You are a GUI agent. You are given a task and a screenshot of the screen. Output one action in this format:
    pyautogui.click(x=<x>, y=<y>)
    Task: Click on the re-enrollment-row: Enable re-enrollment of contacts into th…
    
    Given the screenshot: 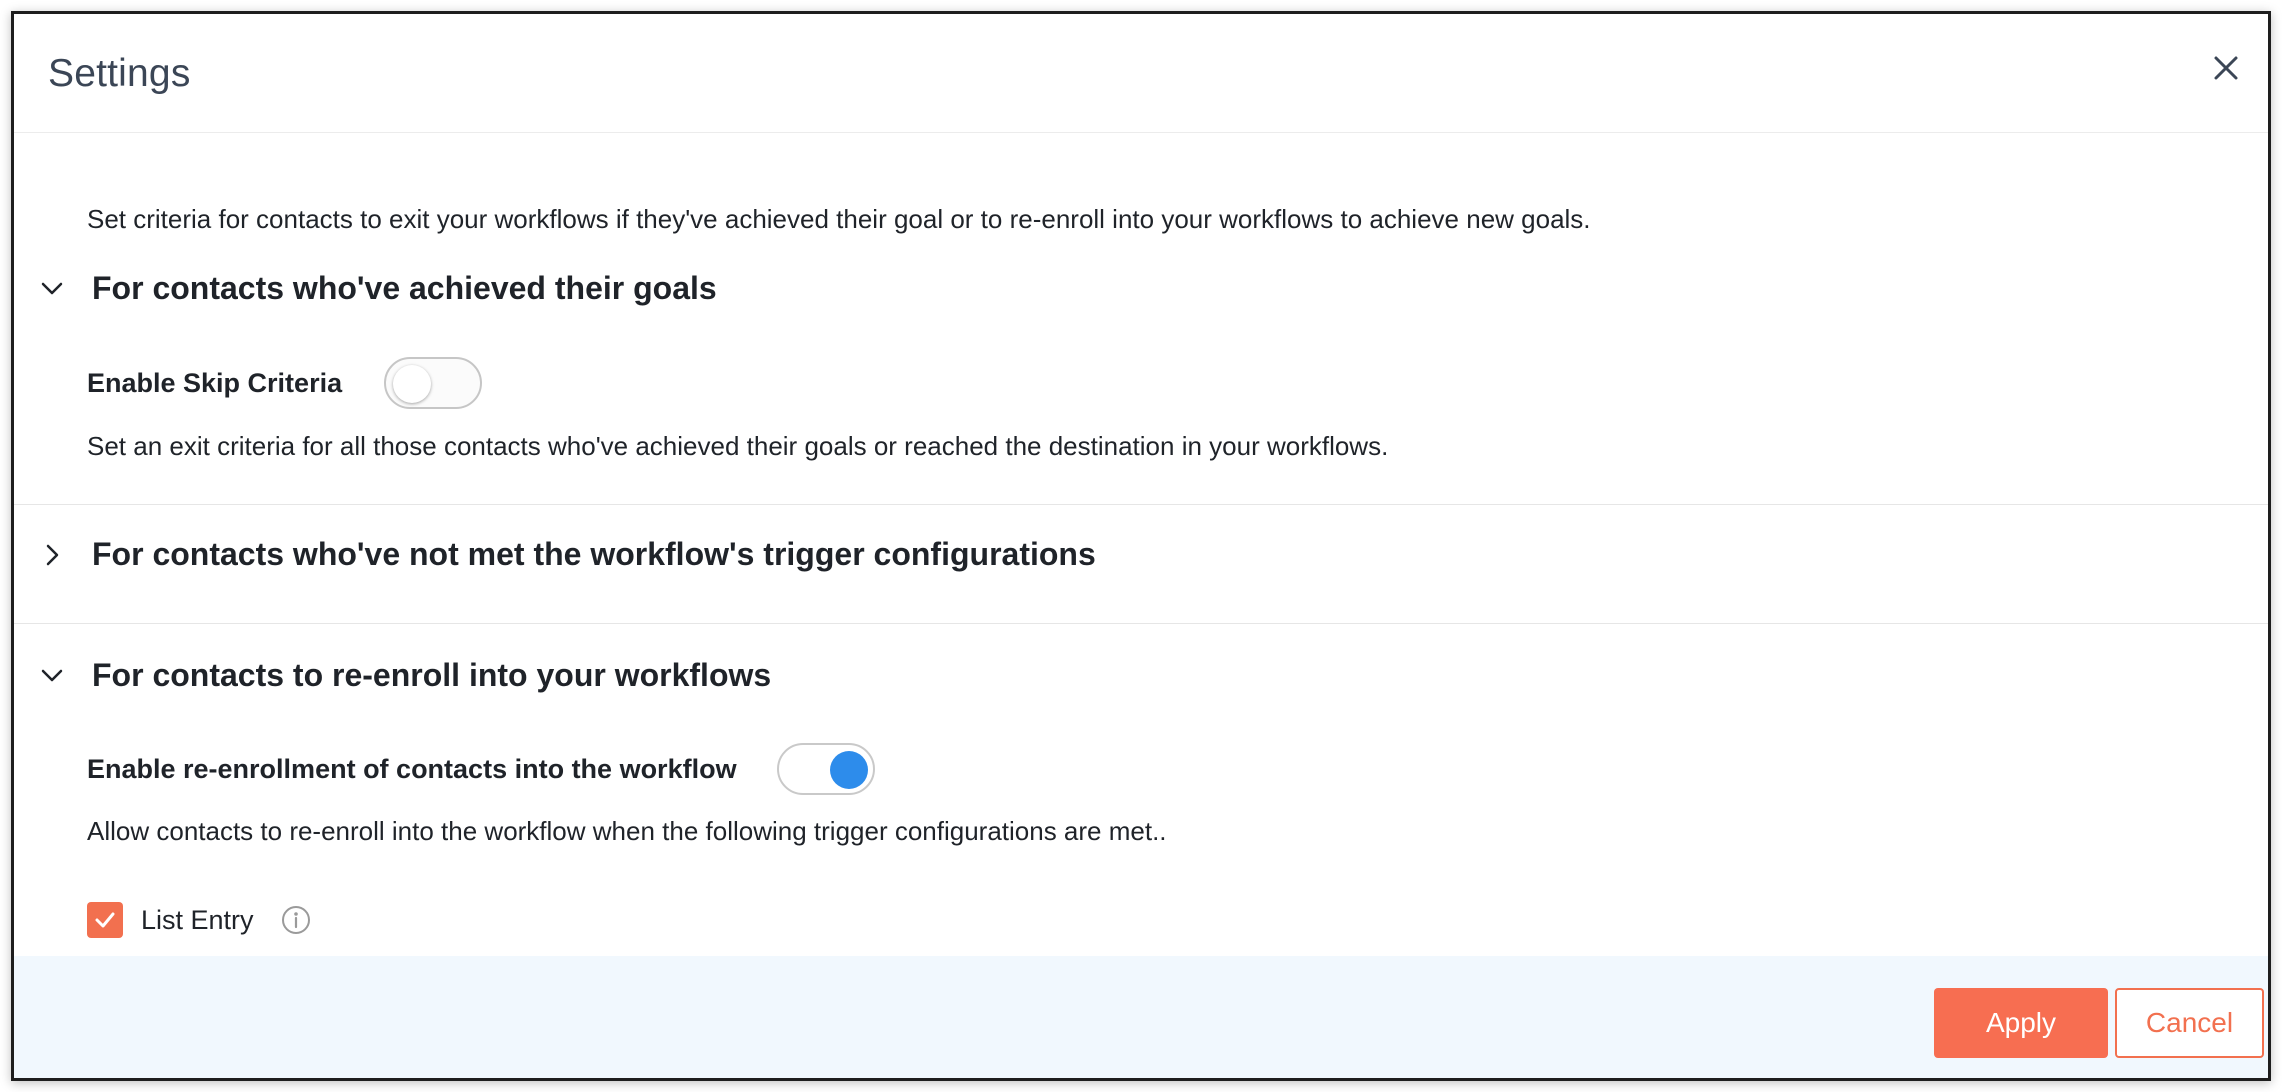 What is the action you would take?
    pyautogui.click(x=481, y=769)
    